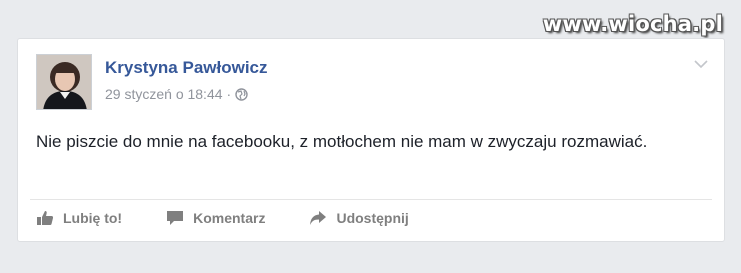 Image resolution: width=741 pixels, height=273 pixels. I want to click on avatar-image, so click(64, 82).